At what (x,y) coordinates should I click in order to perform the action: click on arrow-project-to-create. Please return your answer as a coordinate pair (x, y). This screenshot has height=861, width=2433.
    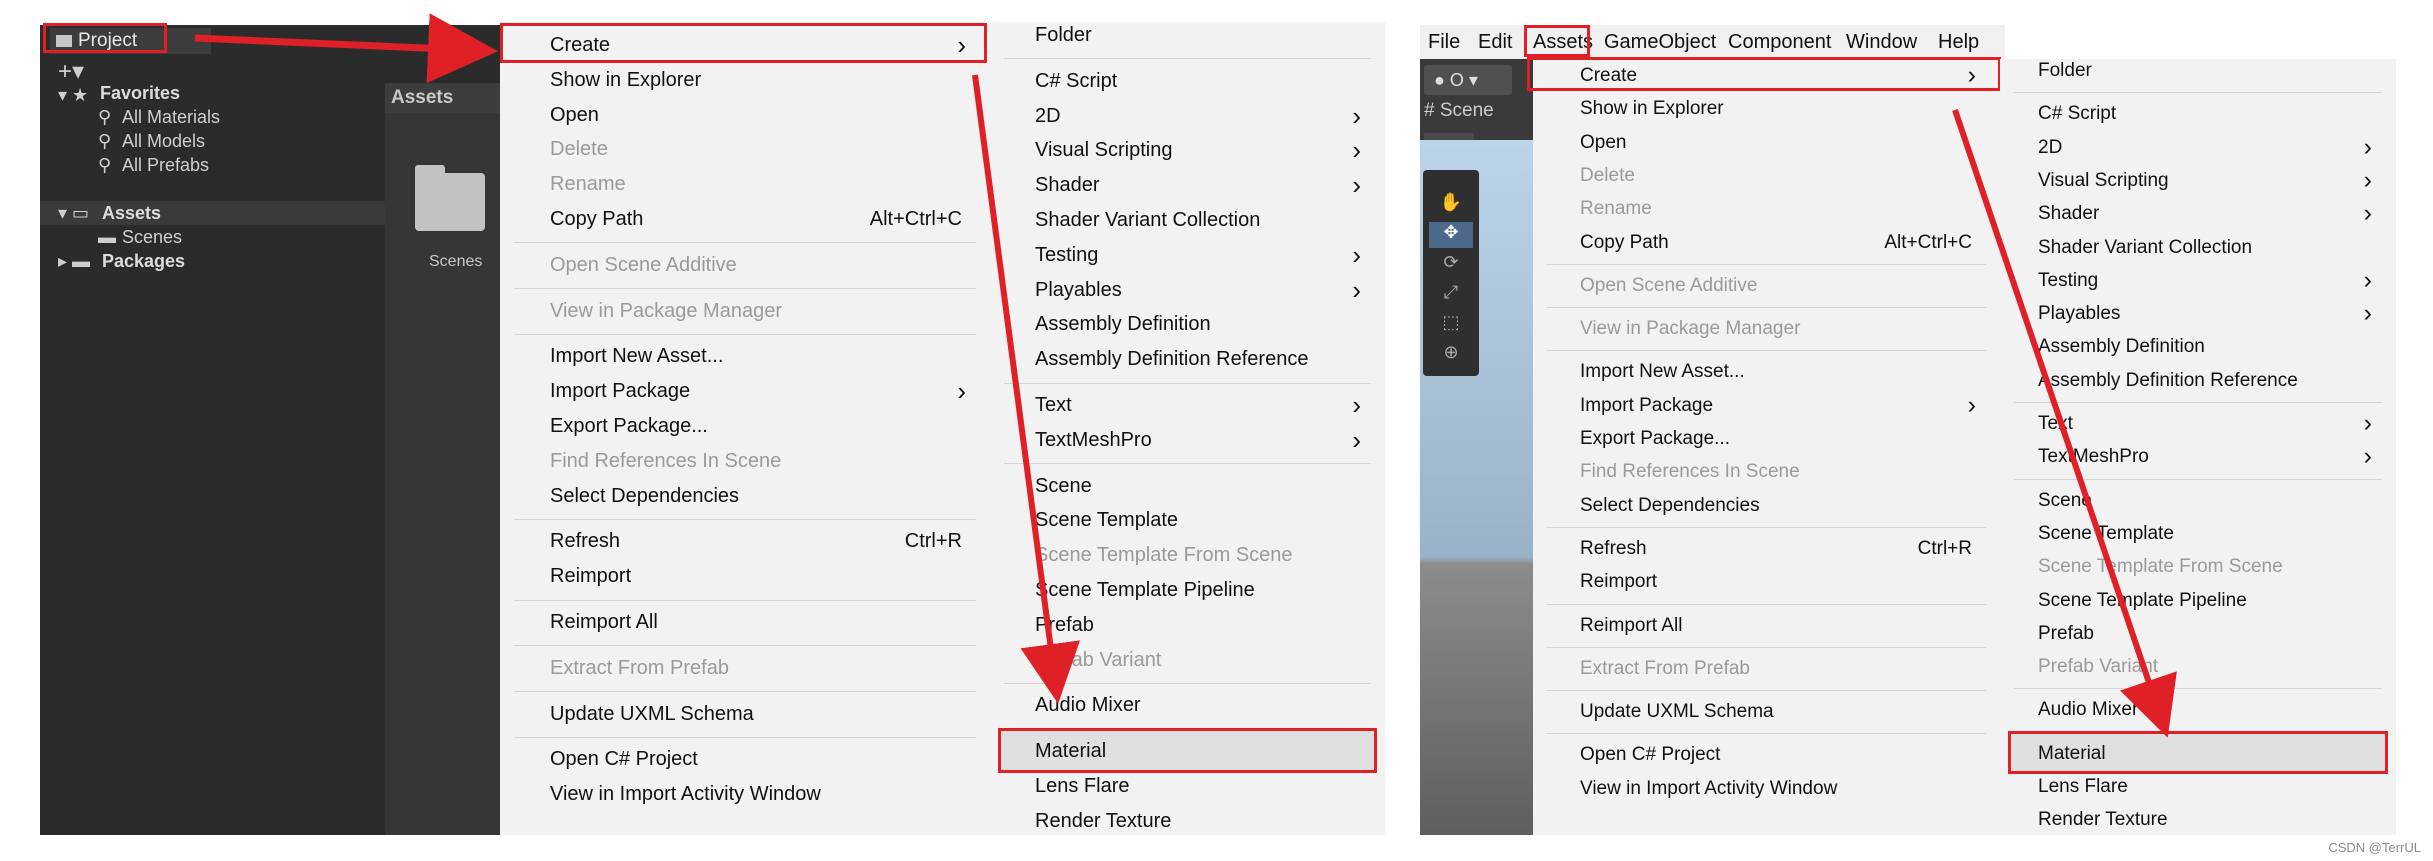
    Looking at the image, I should click on (346, 48).